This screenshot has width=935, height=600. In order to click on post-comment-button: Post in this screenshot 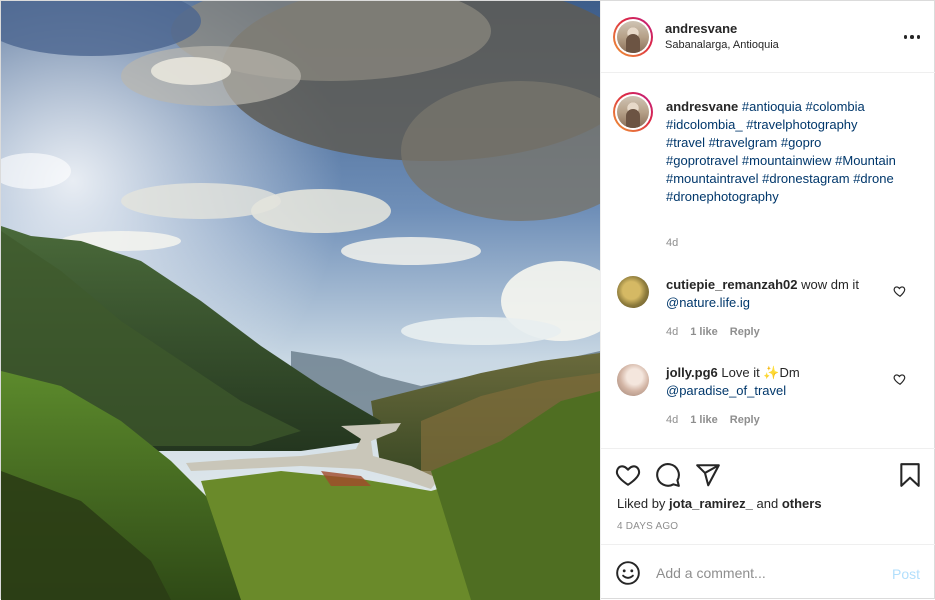, I will do `click(906, 574)`.